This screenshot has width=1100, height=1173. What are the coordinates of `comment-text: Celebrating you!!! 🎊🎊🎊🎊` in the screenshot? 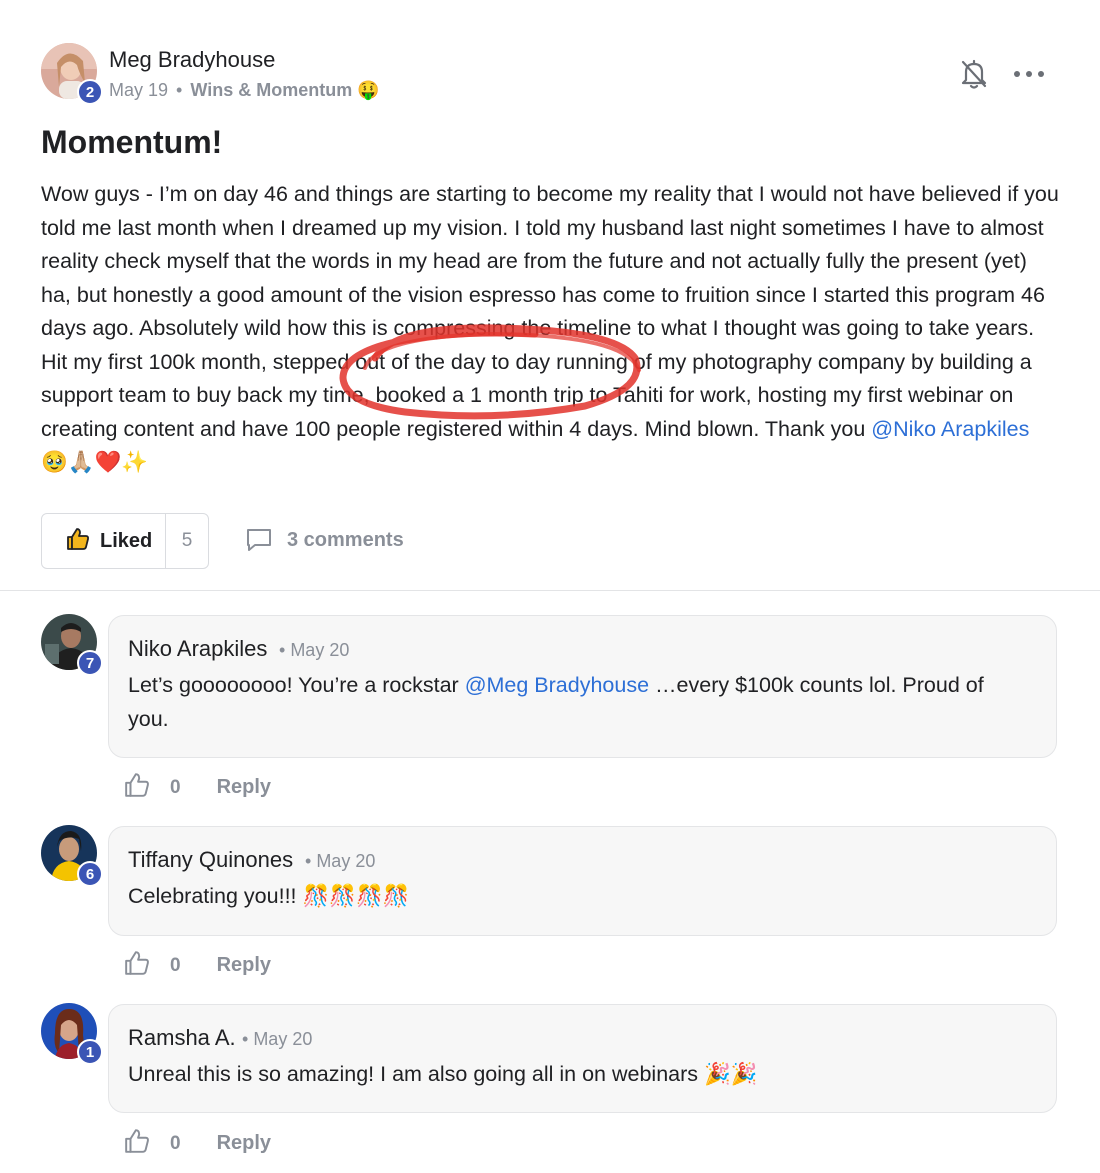 It's located at (269, 896).